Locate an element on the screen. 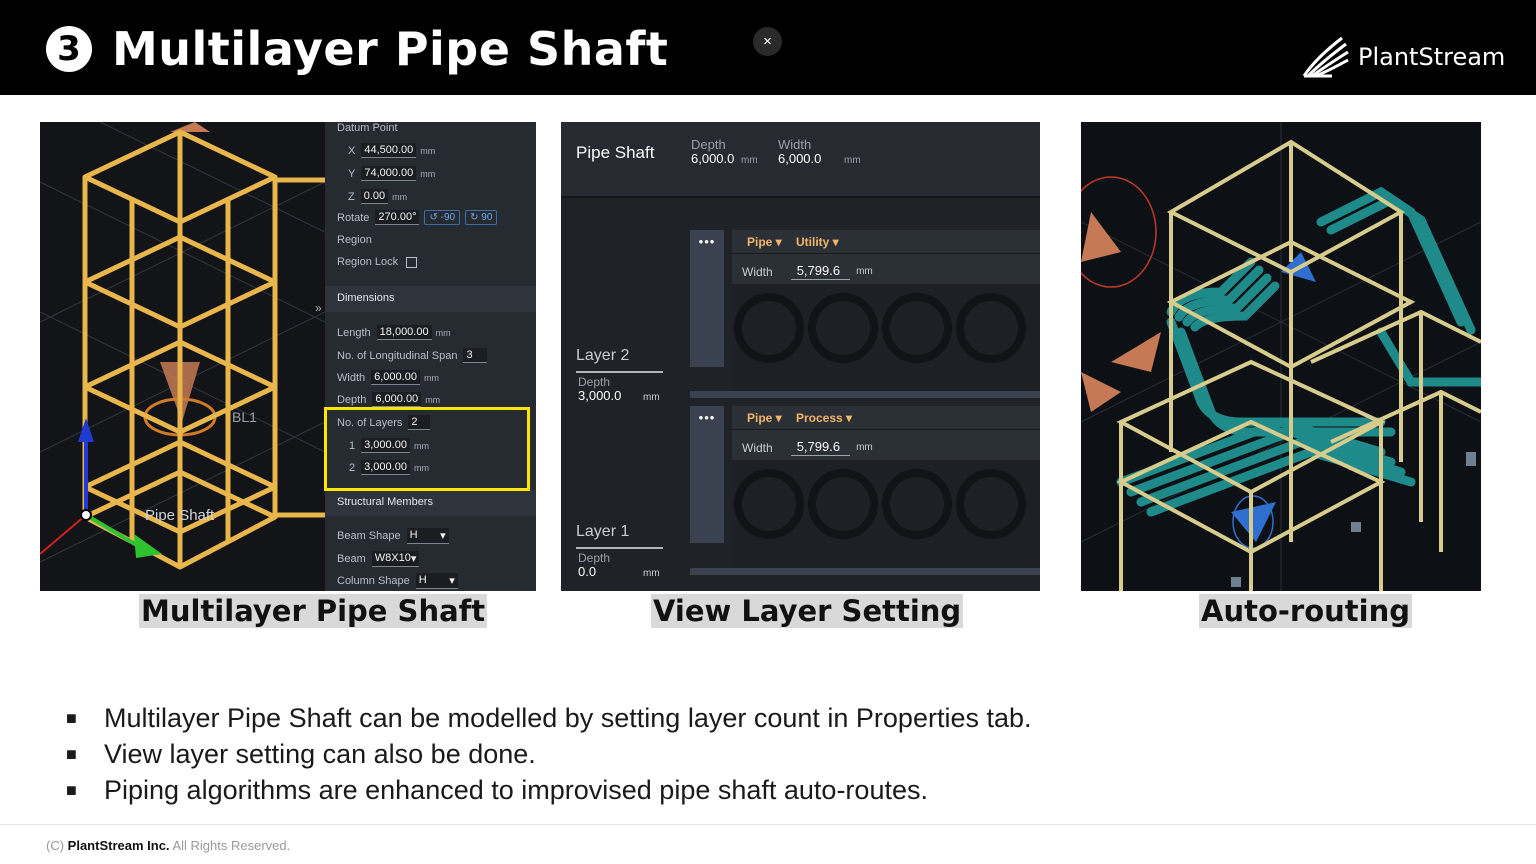  datum-y-input: 74,000.00 is located at coordinates (389, 173).